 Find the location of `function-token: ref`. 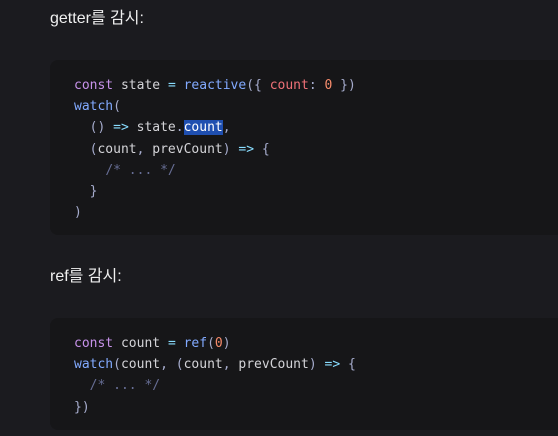

function-token: ref is located at coordinates (195, 343).